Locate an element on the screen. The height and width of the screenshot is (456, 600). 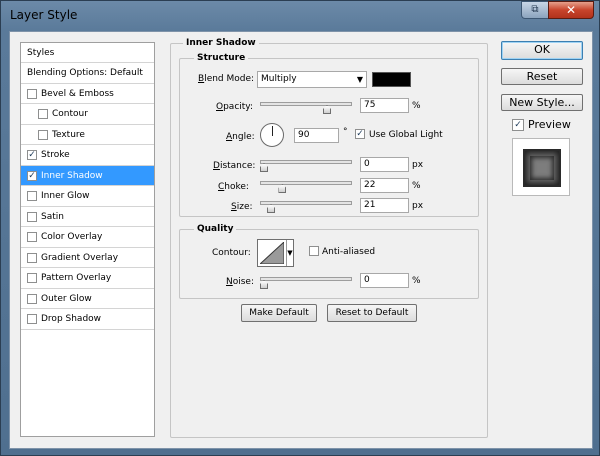
angle-label: Angle: is located at coordinates (240, 137).